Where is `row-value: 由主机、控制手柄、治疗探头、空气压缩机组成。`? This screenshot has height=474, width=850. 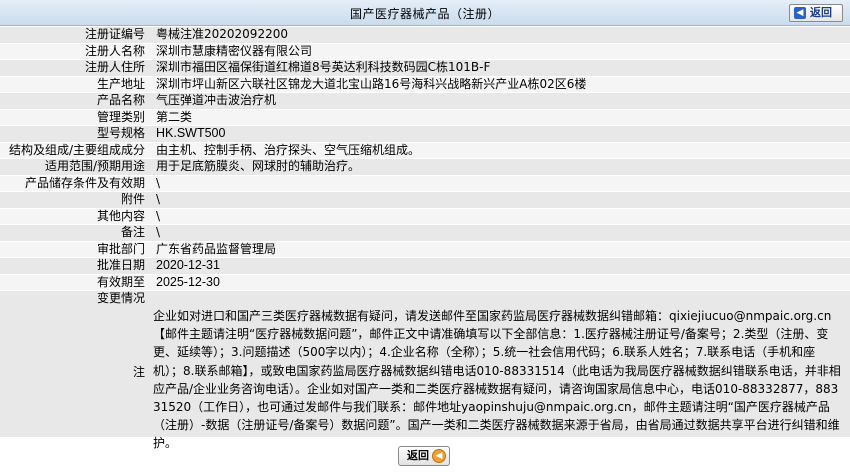
row-value: 由主机、控制手柄、治疗探头、空气压缩机组成。 is located at coordinates (288, 149).